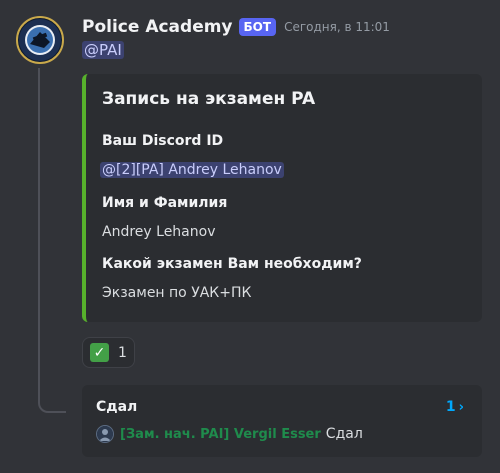 Image resolution: width=500 pixels, height=473 pixels. I want to click on thread-last-message: [Зам. нач. PAI] Vergil Esser Сдал, so click(229, 434).